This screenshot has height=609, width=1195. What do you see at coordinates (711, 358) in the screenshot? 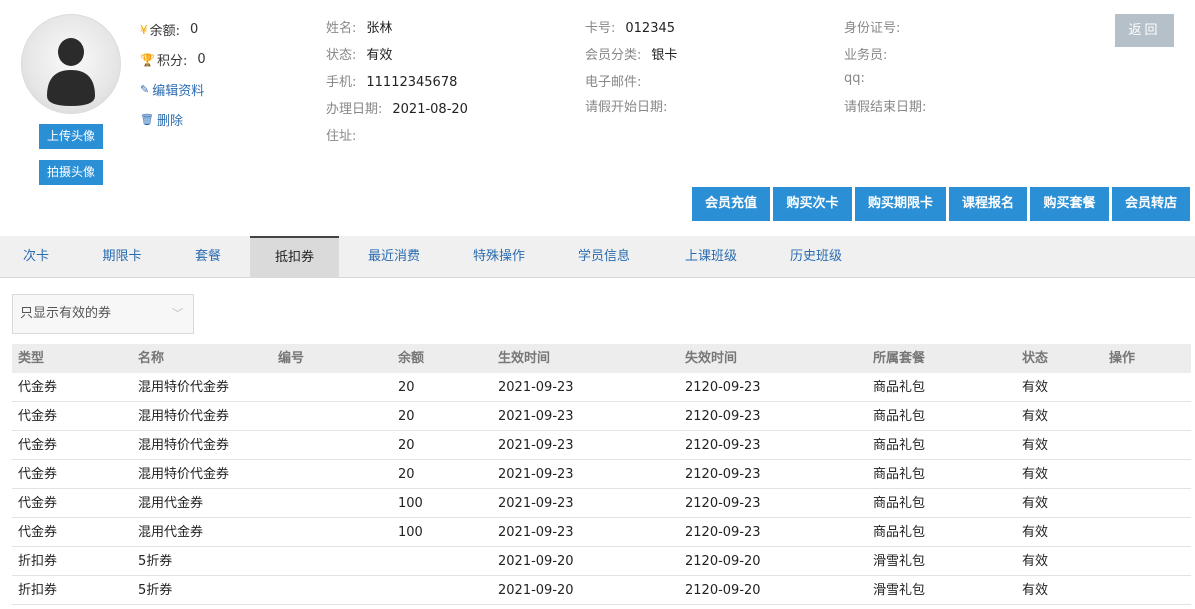
I see `header-expiry-time: 失效时间` at bounding box center [711, 358].